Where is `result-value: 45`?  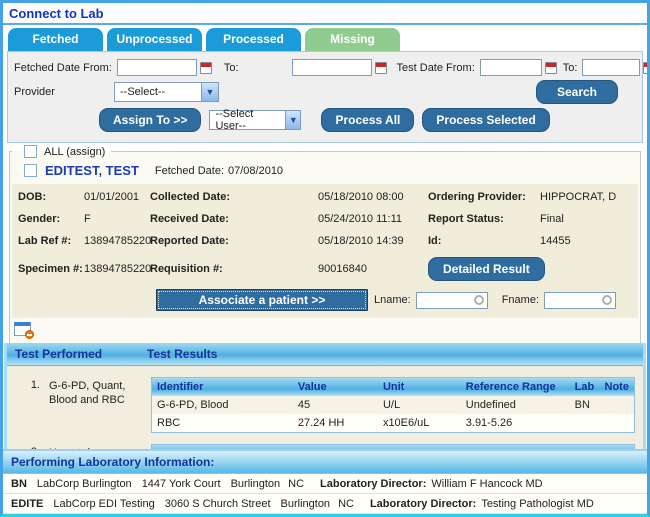 result-value: 45 is located at coordinates (335, 405).